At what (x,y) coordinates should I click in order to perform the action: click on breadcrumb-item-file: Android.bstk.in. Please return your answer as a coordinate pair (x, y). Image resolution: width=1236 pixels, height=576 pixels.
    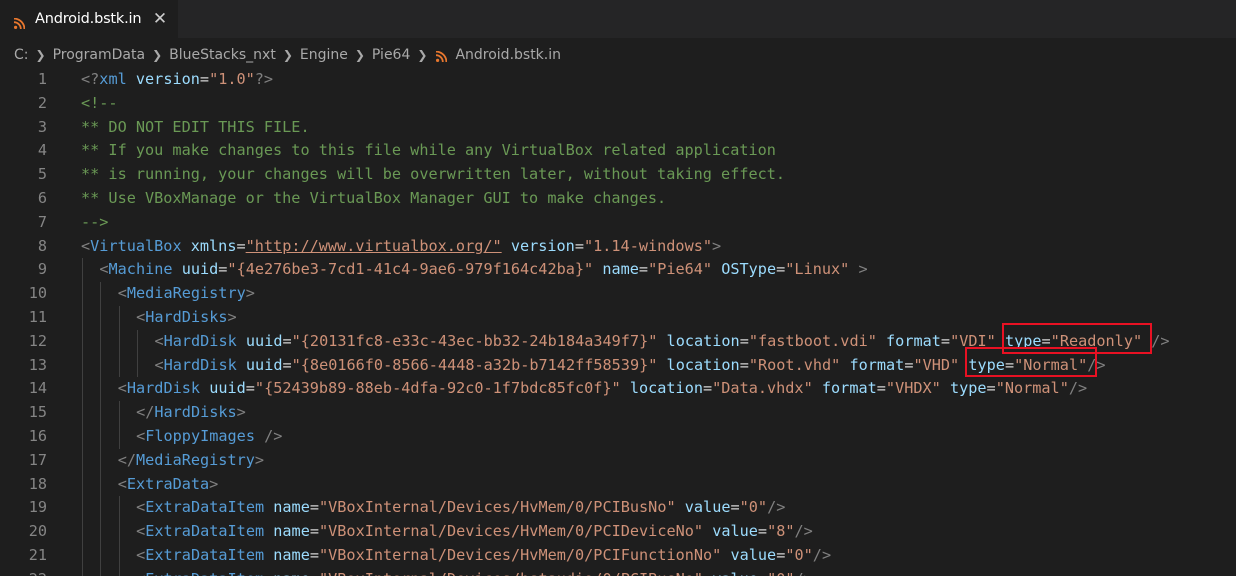
    Looking at the image, I should click on (508, 55).